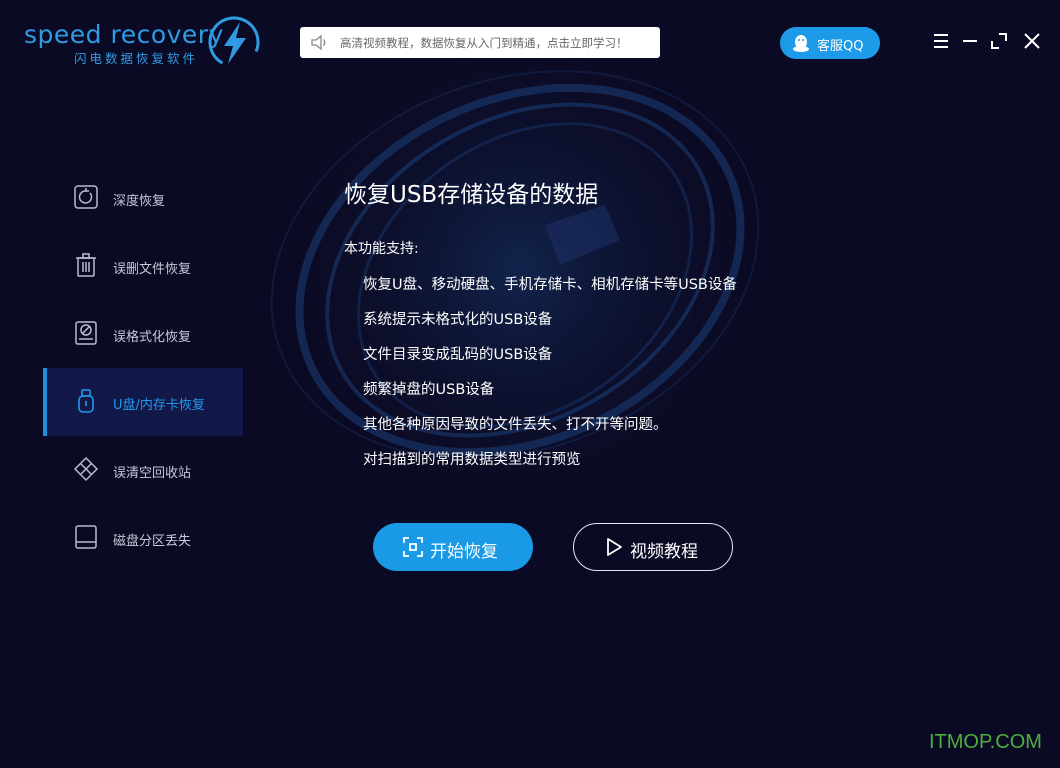  Describe the element at coordinates (318, 42) in the screenshot. I see `speaker-icon` at that location.